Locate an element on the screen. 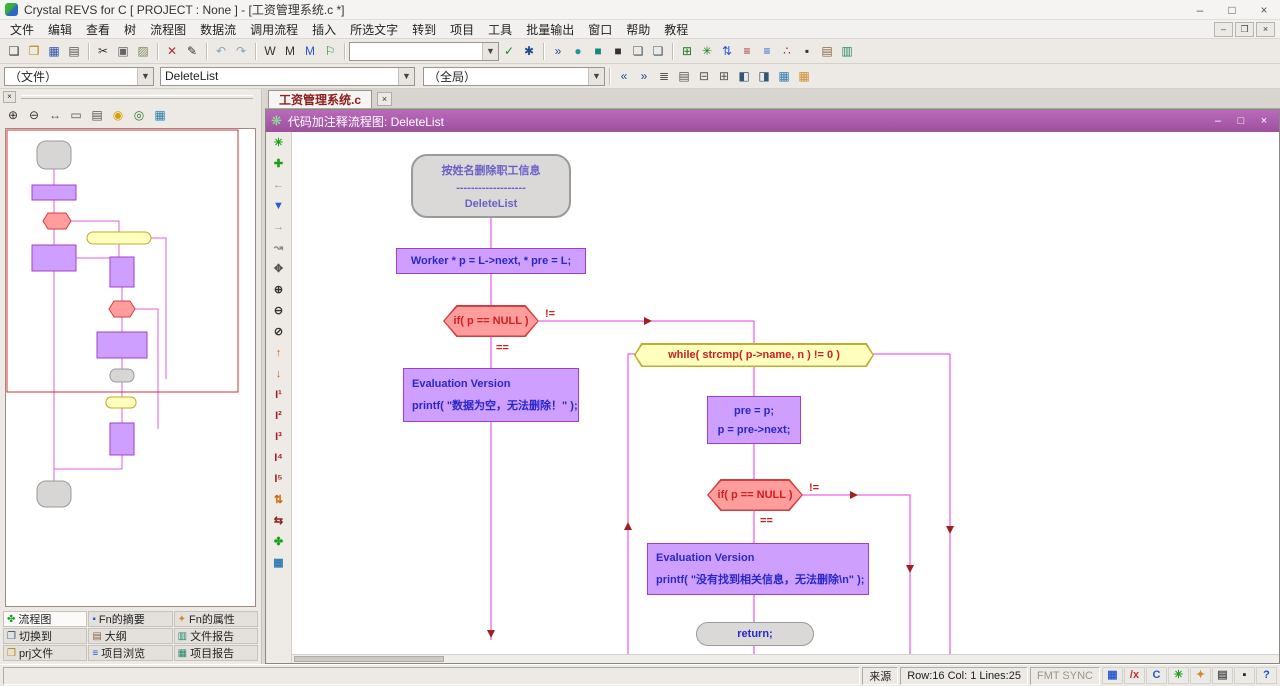 The width and height of the screenshot is (1280, 686). copy-icon: ▣ is located at coordinates (123, 51).